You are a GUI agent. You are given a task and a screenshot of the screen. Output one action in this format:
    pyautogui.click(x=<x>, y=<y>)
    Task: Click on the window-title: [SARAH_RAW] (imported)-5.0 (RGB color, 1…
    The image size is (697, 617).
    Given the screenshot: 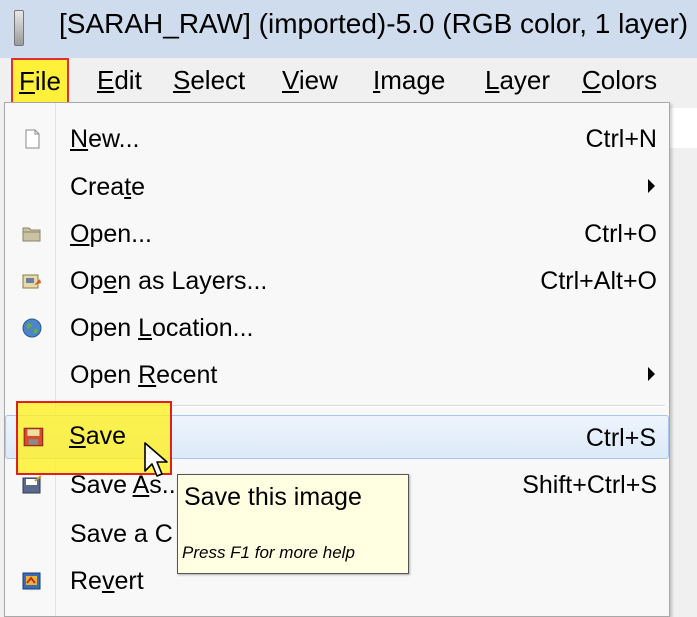 What is the action you would take?
    pyautogui.click(x=374, y=23)
    